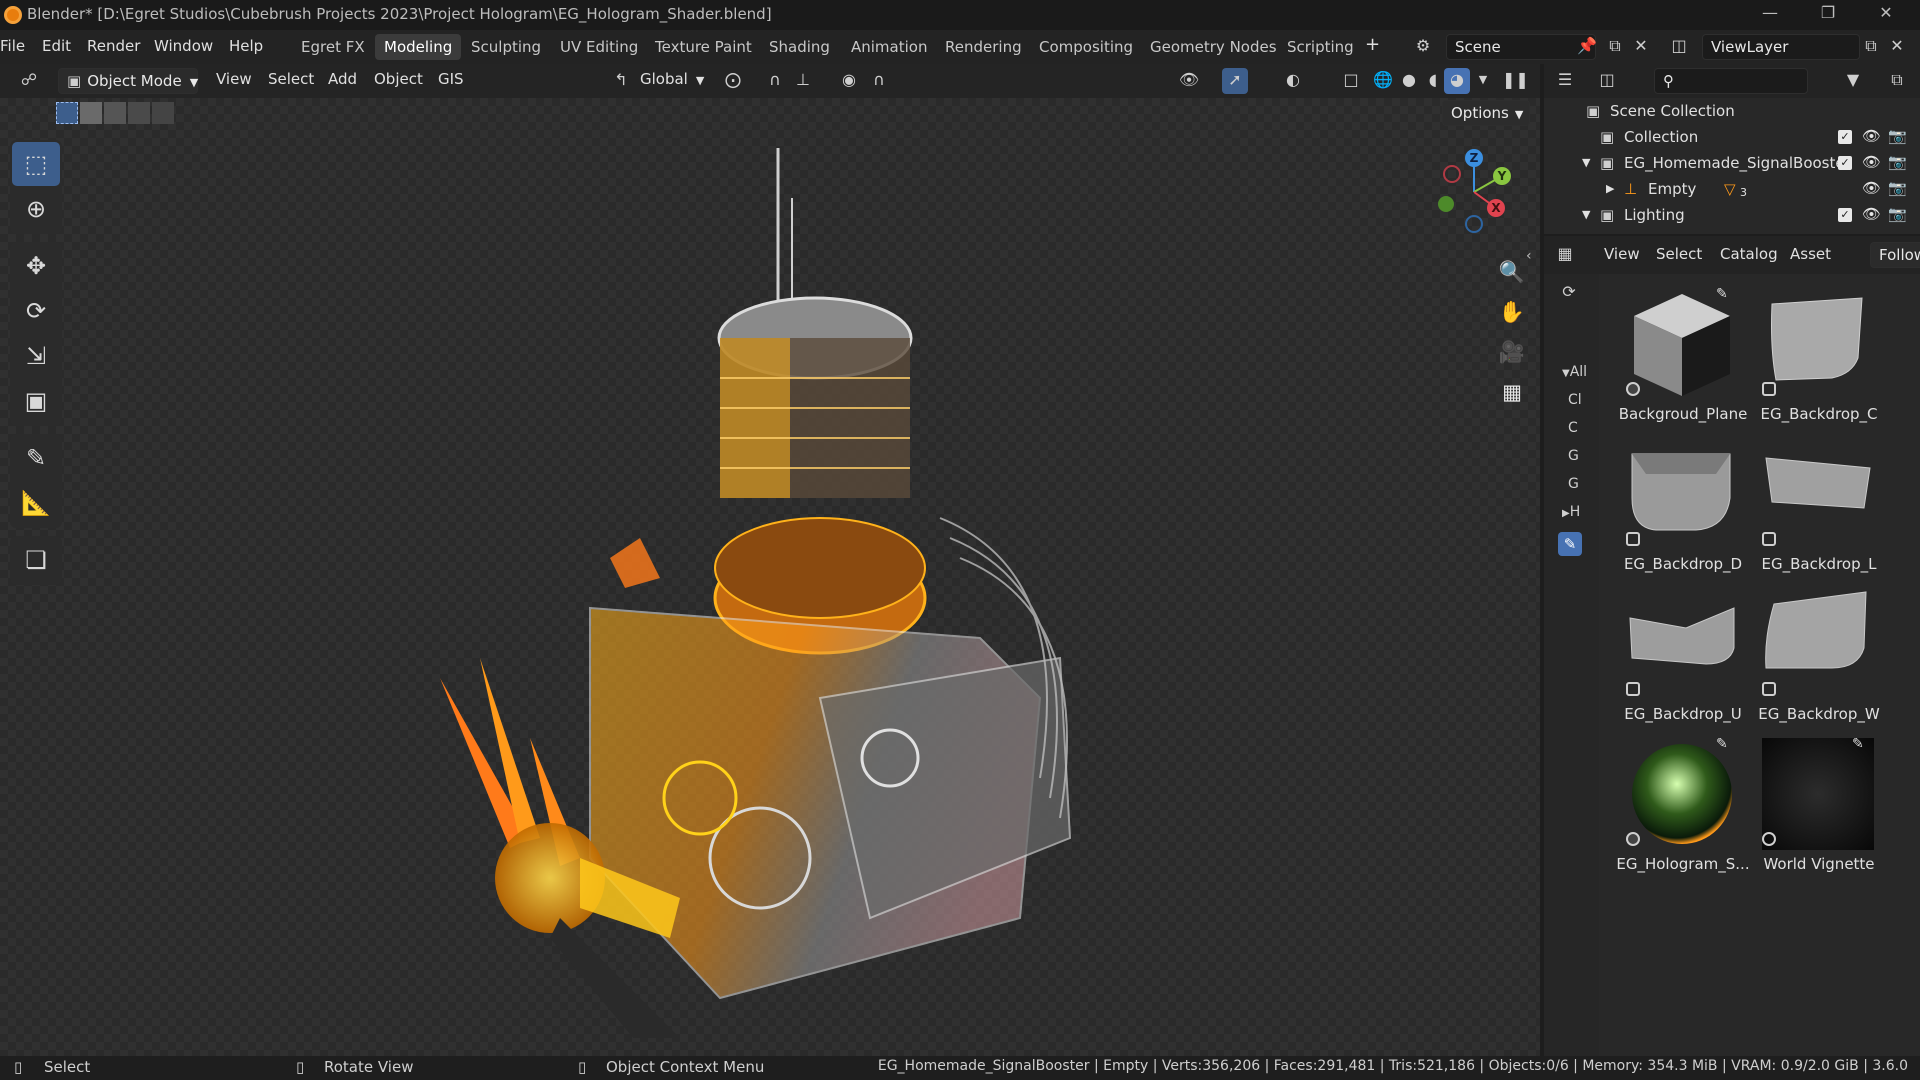 This screenshot has height=1080, width=1920. I want to click on outliner-row-collection: ▣ Collection ✓ 👁 📷, so click(1732, 137).